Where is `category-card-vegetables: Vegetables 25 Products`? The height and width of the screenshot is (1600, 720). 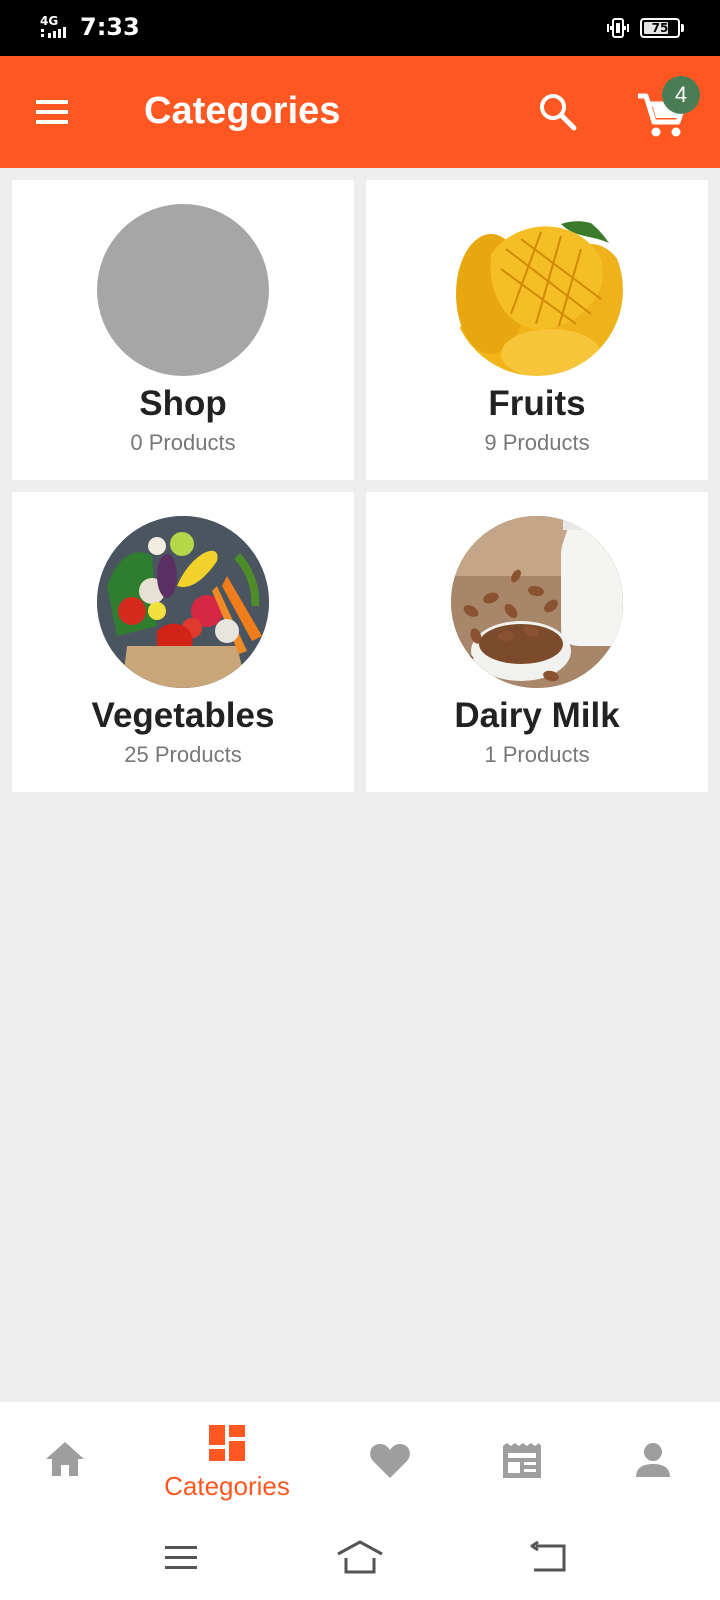 category-card-vegetables: Vegetables 25 Products is located at coordinates (183, 642).